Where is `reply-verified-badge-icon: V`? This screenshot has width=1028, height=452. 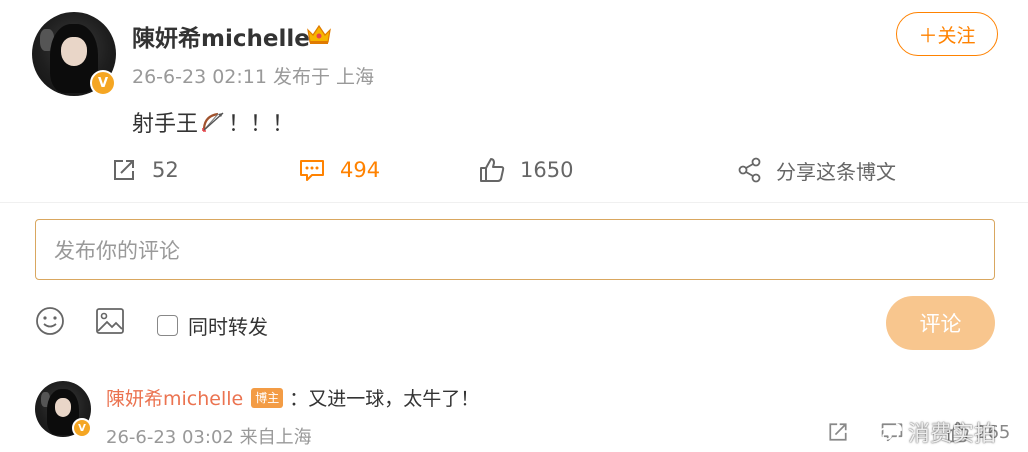 reply-verified-badge-icon: V is located at coordinates (82, 428).